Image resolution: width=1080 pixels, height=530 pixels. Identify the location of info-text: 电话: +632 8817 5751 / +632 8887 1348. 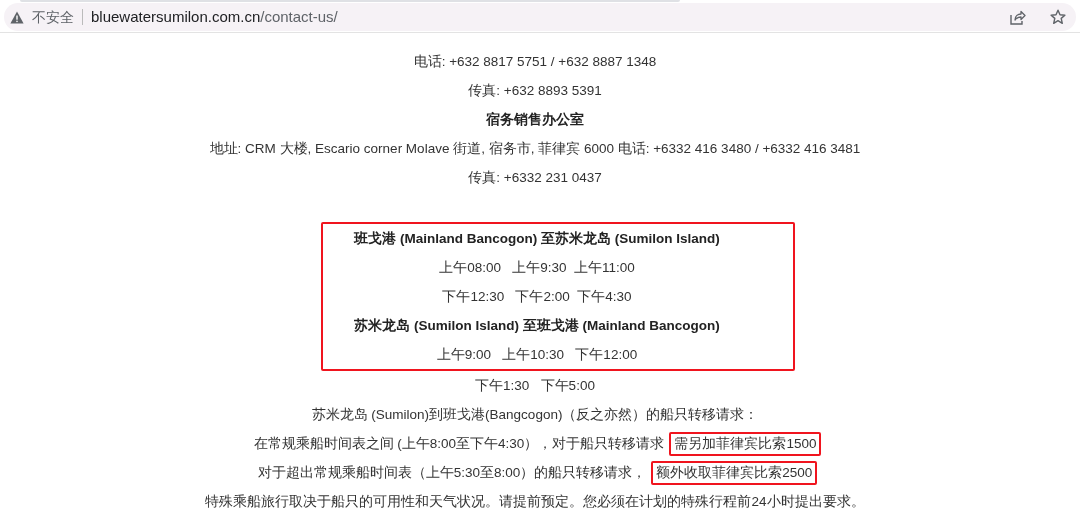
(535, 61).